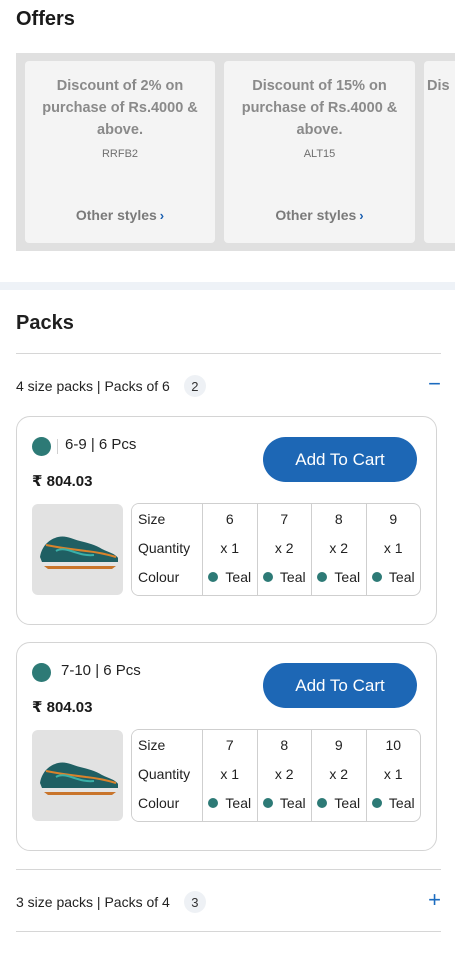  What do you see at coordinates (229, 518) in the screenshot?
I see `size-value: 6` at bounding box center [229, 518].